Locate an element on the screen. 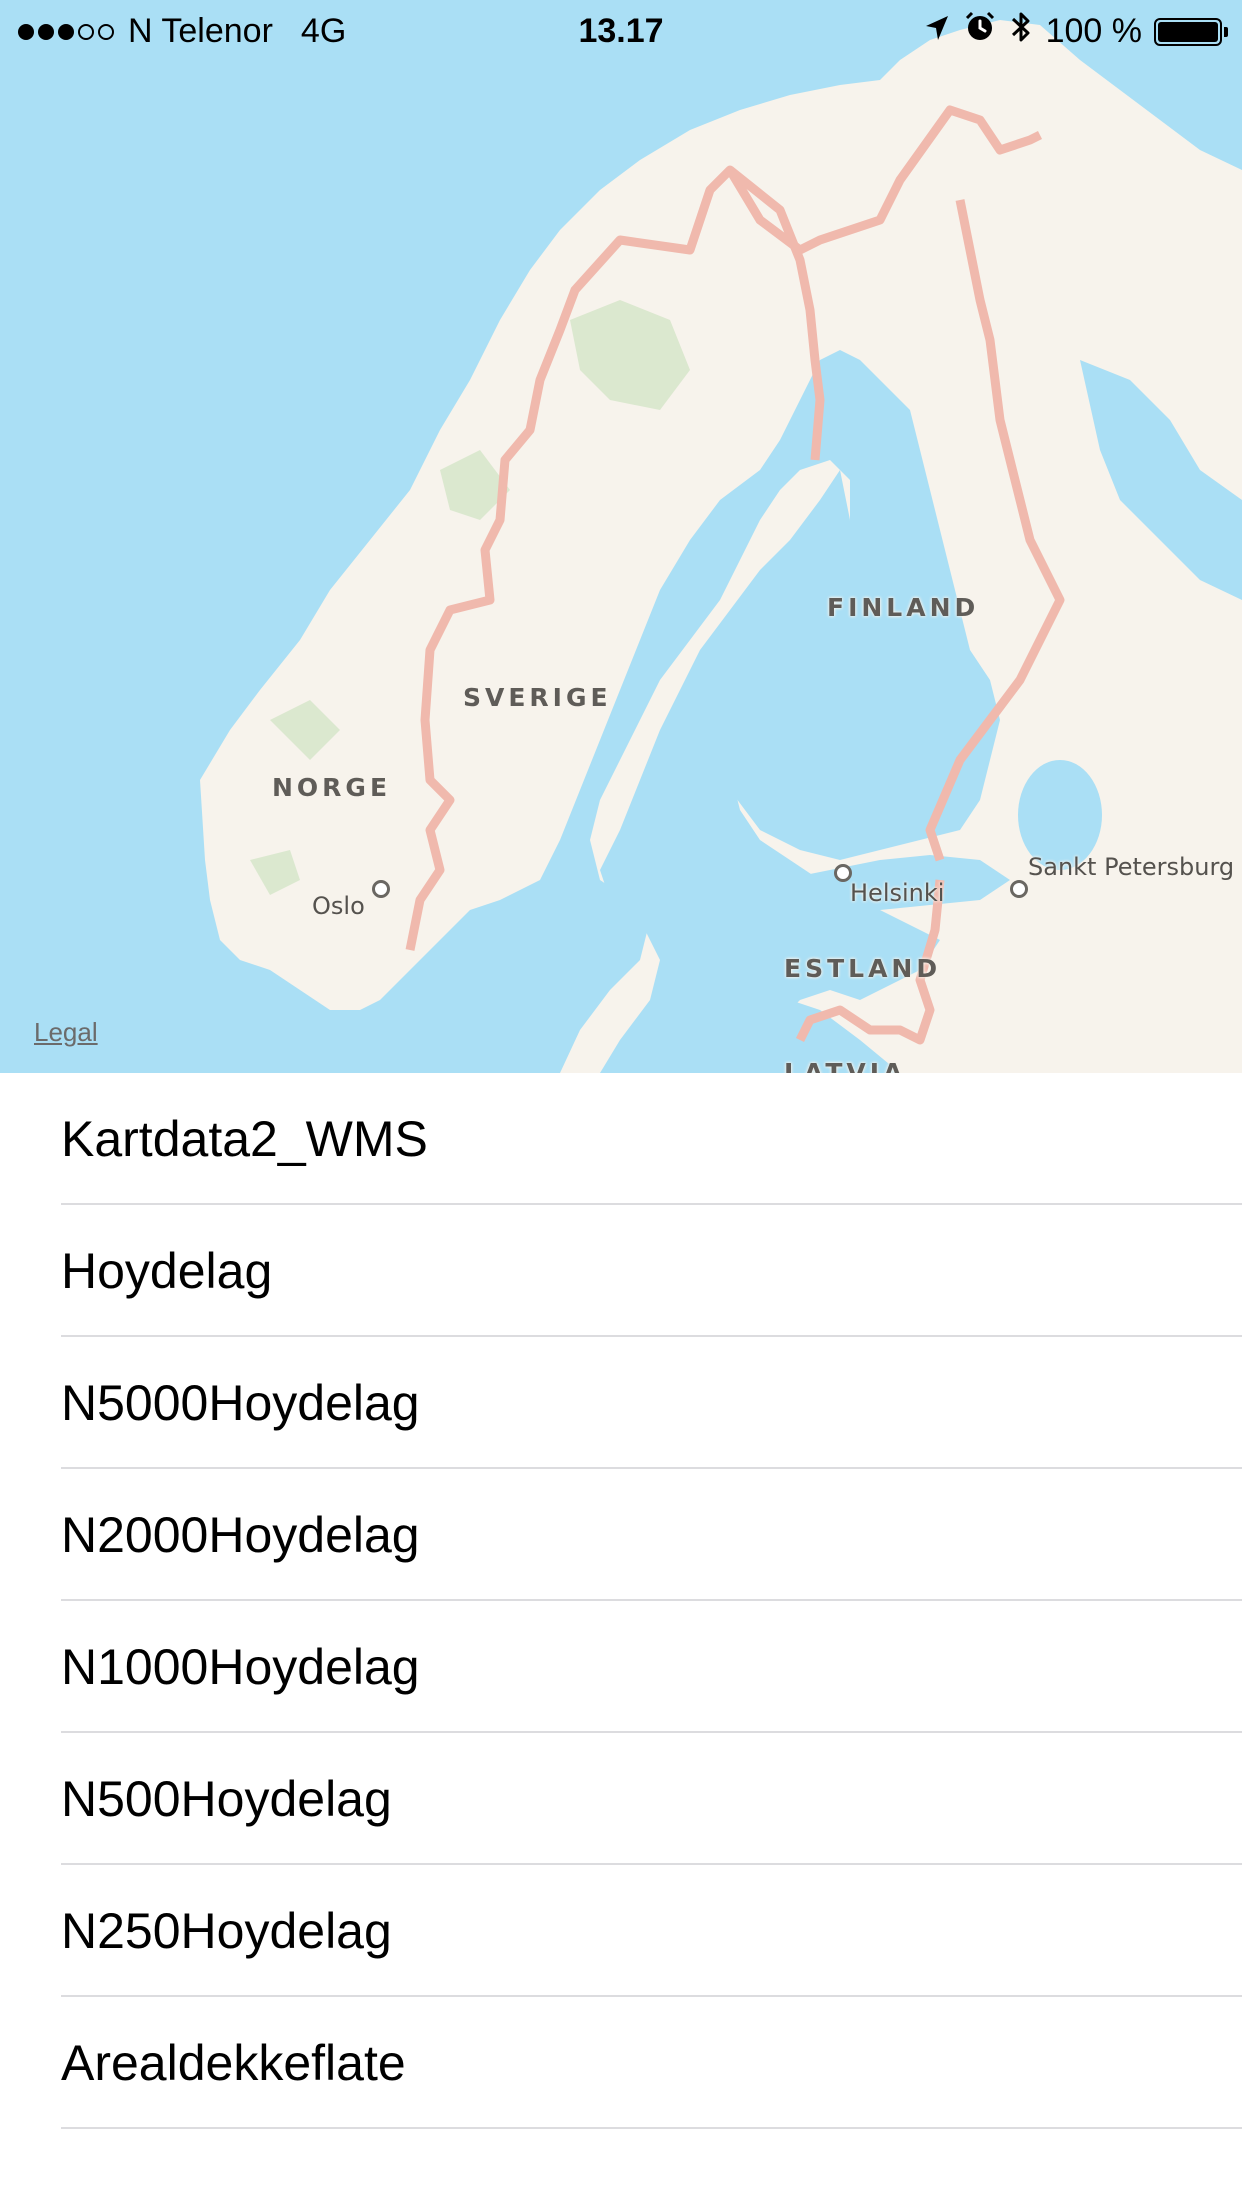 This screenshot has width=1242, height=2208. layer-label: N250Hoydelag is located at coordinates (226, 1931).